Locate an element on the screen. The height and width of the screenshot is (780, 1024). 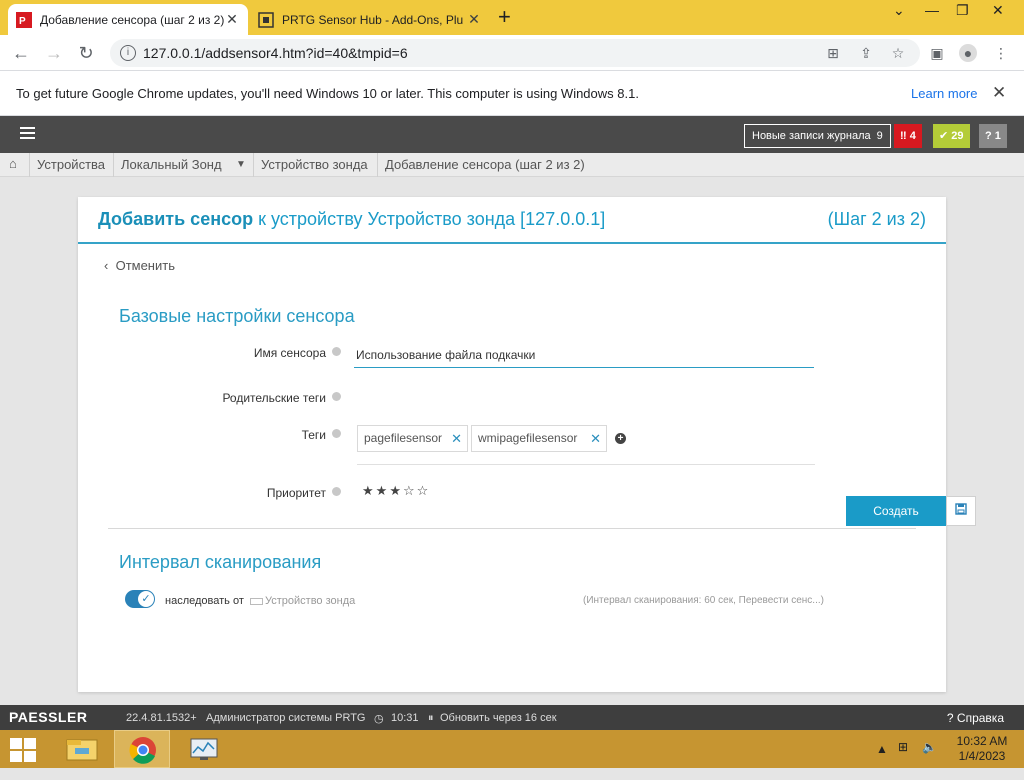
translate-icon: ⊞ is located at coordinates (833, 53).